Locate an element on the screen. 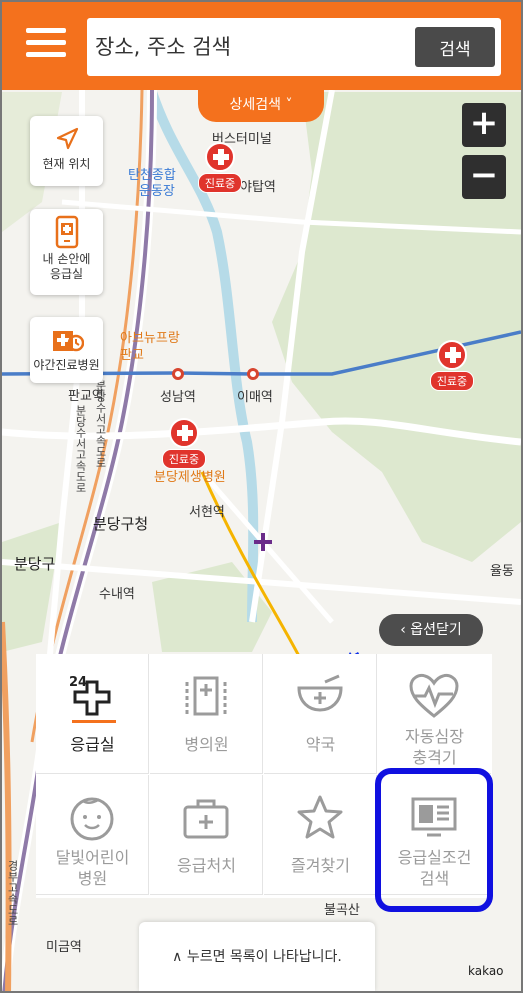 The width and height of the screenshot is (523, 993). star-icon is located at coordinates (320, 817).